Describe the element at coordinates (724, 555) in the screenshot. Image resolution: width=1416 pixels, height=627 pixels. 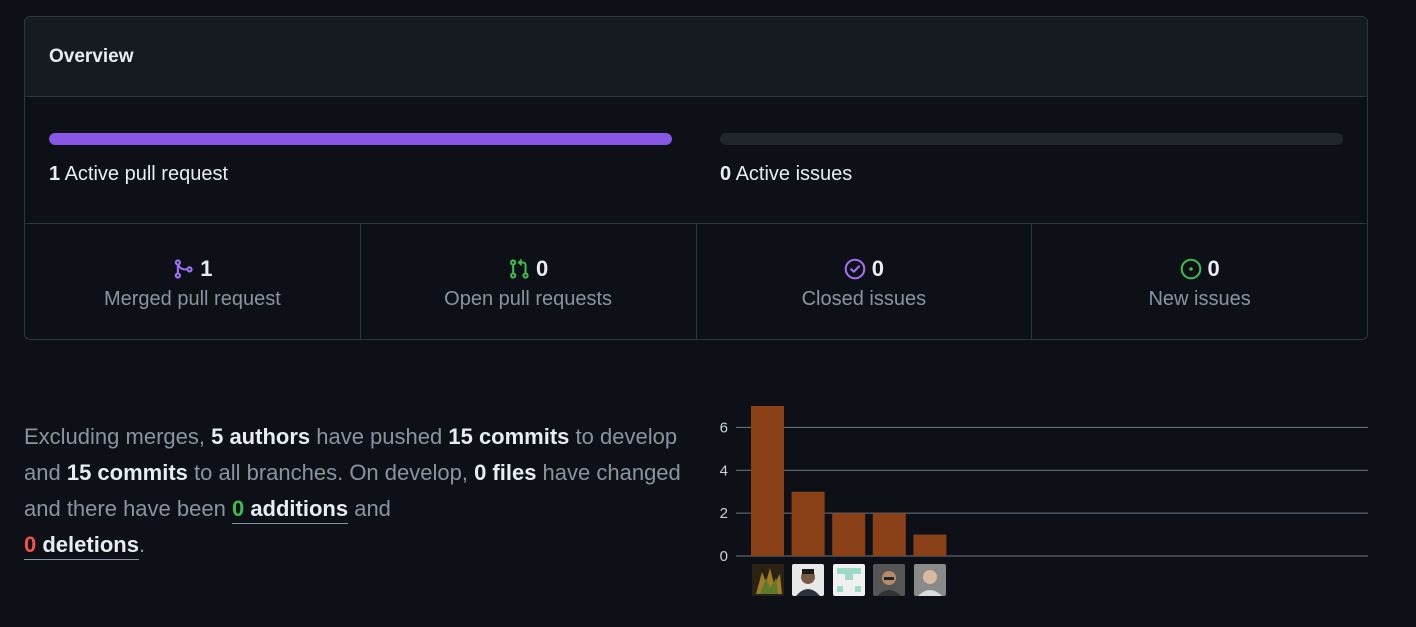
I see `y-tick-label: 0` at that location.